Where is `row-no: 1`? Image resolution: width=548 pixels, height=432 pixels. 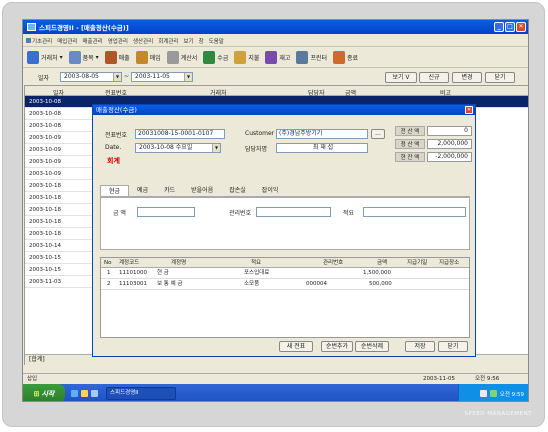
row-no: 1 is located at coordinates (109, 273).